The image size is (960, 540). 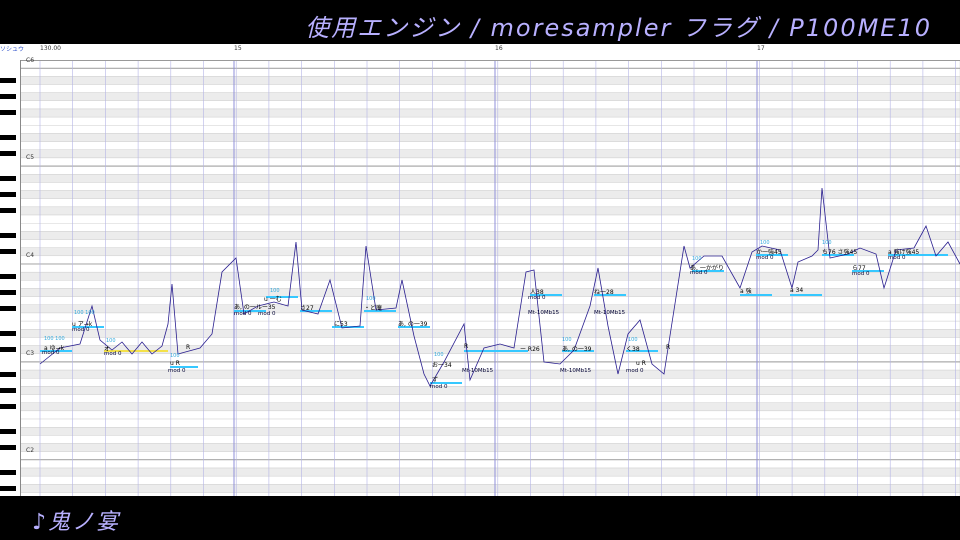 I want to click on timeline-ruler: ソシュウ 130.00 15 16 17, so click(x=480, y=52).